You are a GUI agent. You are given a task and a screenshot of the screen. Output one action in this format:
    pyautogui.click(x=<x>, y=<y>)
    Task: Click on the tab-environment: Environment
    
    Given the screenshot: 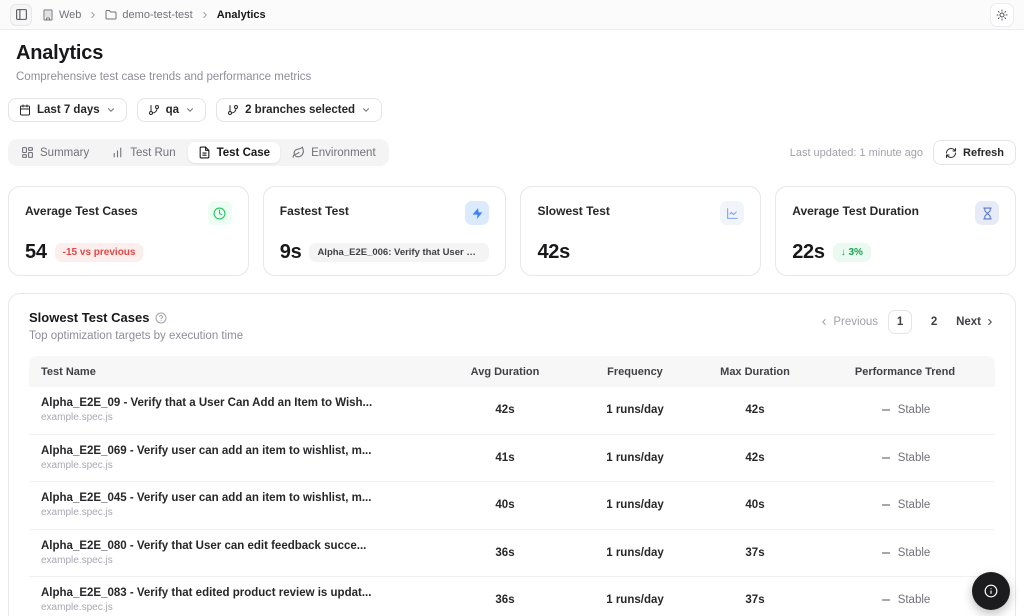 What is the action you would take?
    pyautogui.click(x=334, y=152)
    